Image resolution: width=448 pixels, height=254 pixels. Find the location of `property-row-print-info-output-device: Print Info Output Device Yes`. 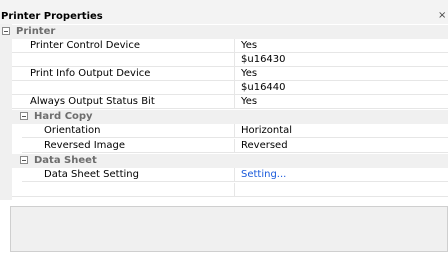

property-row-print-info-output-device: Print Info Output Device Yes is located at coordinates (224, 74).